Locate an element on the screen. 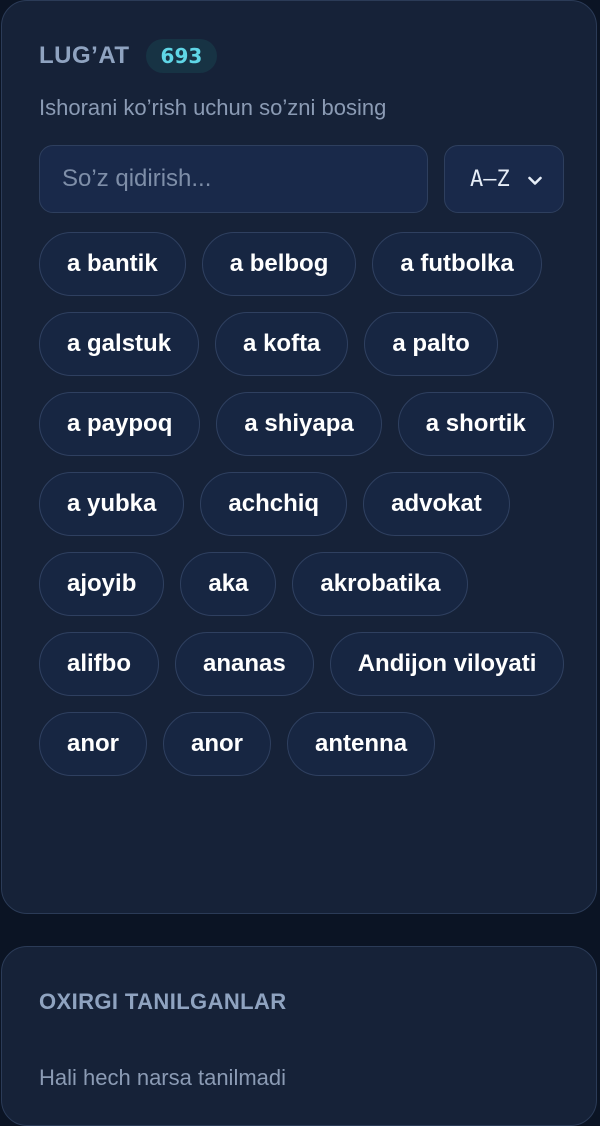 The height and width of the screenshot is (1126, 600). recent-title: OXIRGI TANILGANLAR is located at coordinates (163, 1001).